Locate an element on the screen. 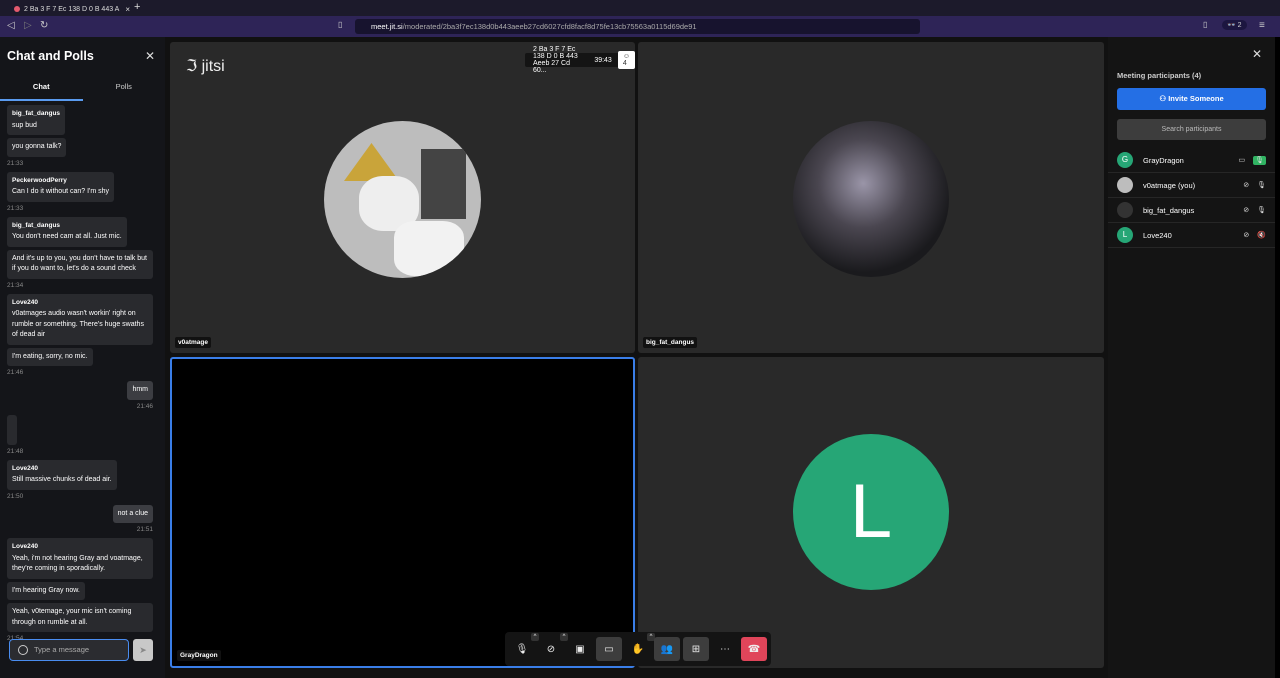 The image size is (1280, 678). participant-row: big_fat_dangus ⊘ 🎙 is located at coordinates (1191, 210).